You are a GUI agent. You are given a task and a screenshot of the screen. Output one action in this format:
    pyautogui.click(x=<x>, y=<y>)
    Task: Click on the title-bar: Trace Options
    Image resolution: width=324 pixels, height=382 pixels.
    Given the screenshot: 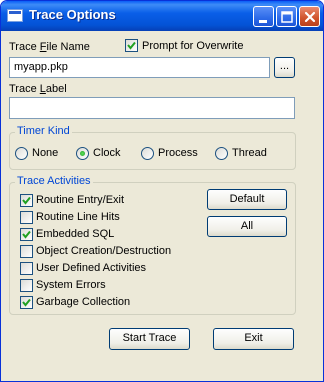 What is the action you would take?
    pyautogui.click(x=162, y=16)
    